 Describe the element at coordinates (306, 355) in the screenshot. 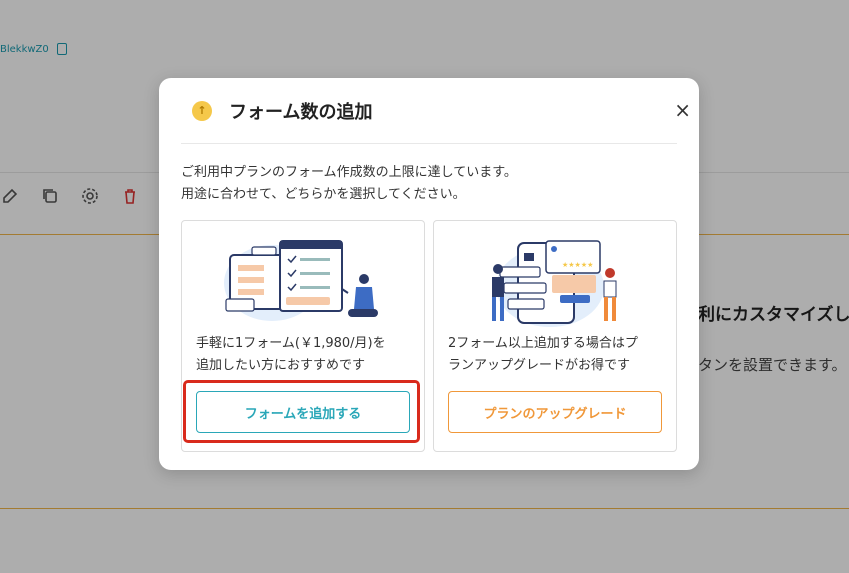

I see `add-form-description: 手軽に1フォーム(￥1,980/月)を 追加したい方におすすめです` at that location.